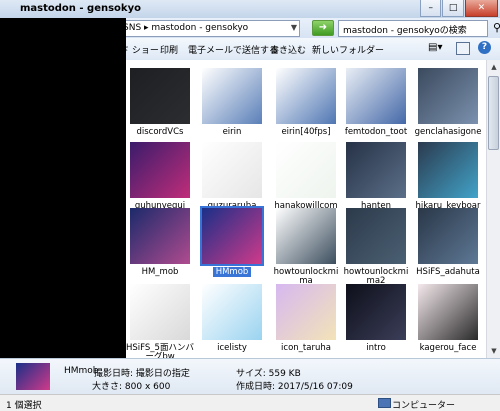 Image resolution: width=500 pixels, height=411 pixels. Describe the element at coordinates (463, 48) in the screenshot. I see `preview-pane-icon` at that location.